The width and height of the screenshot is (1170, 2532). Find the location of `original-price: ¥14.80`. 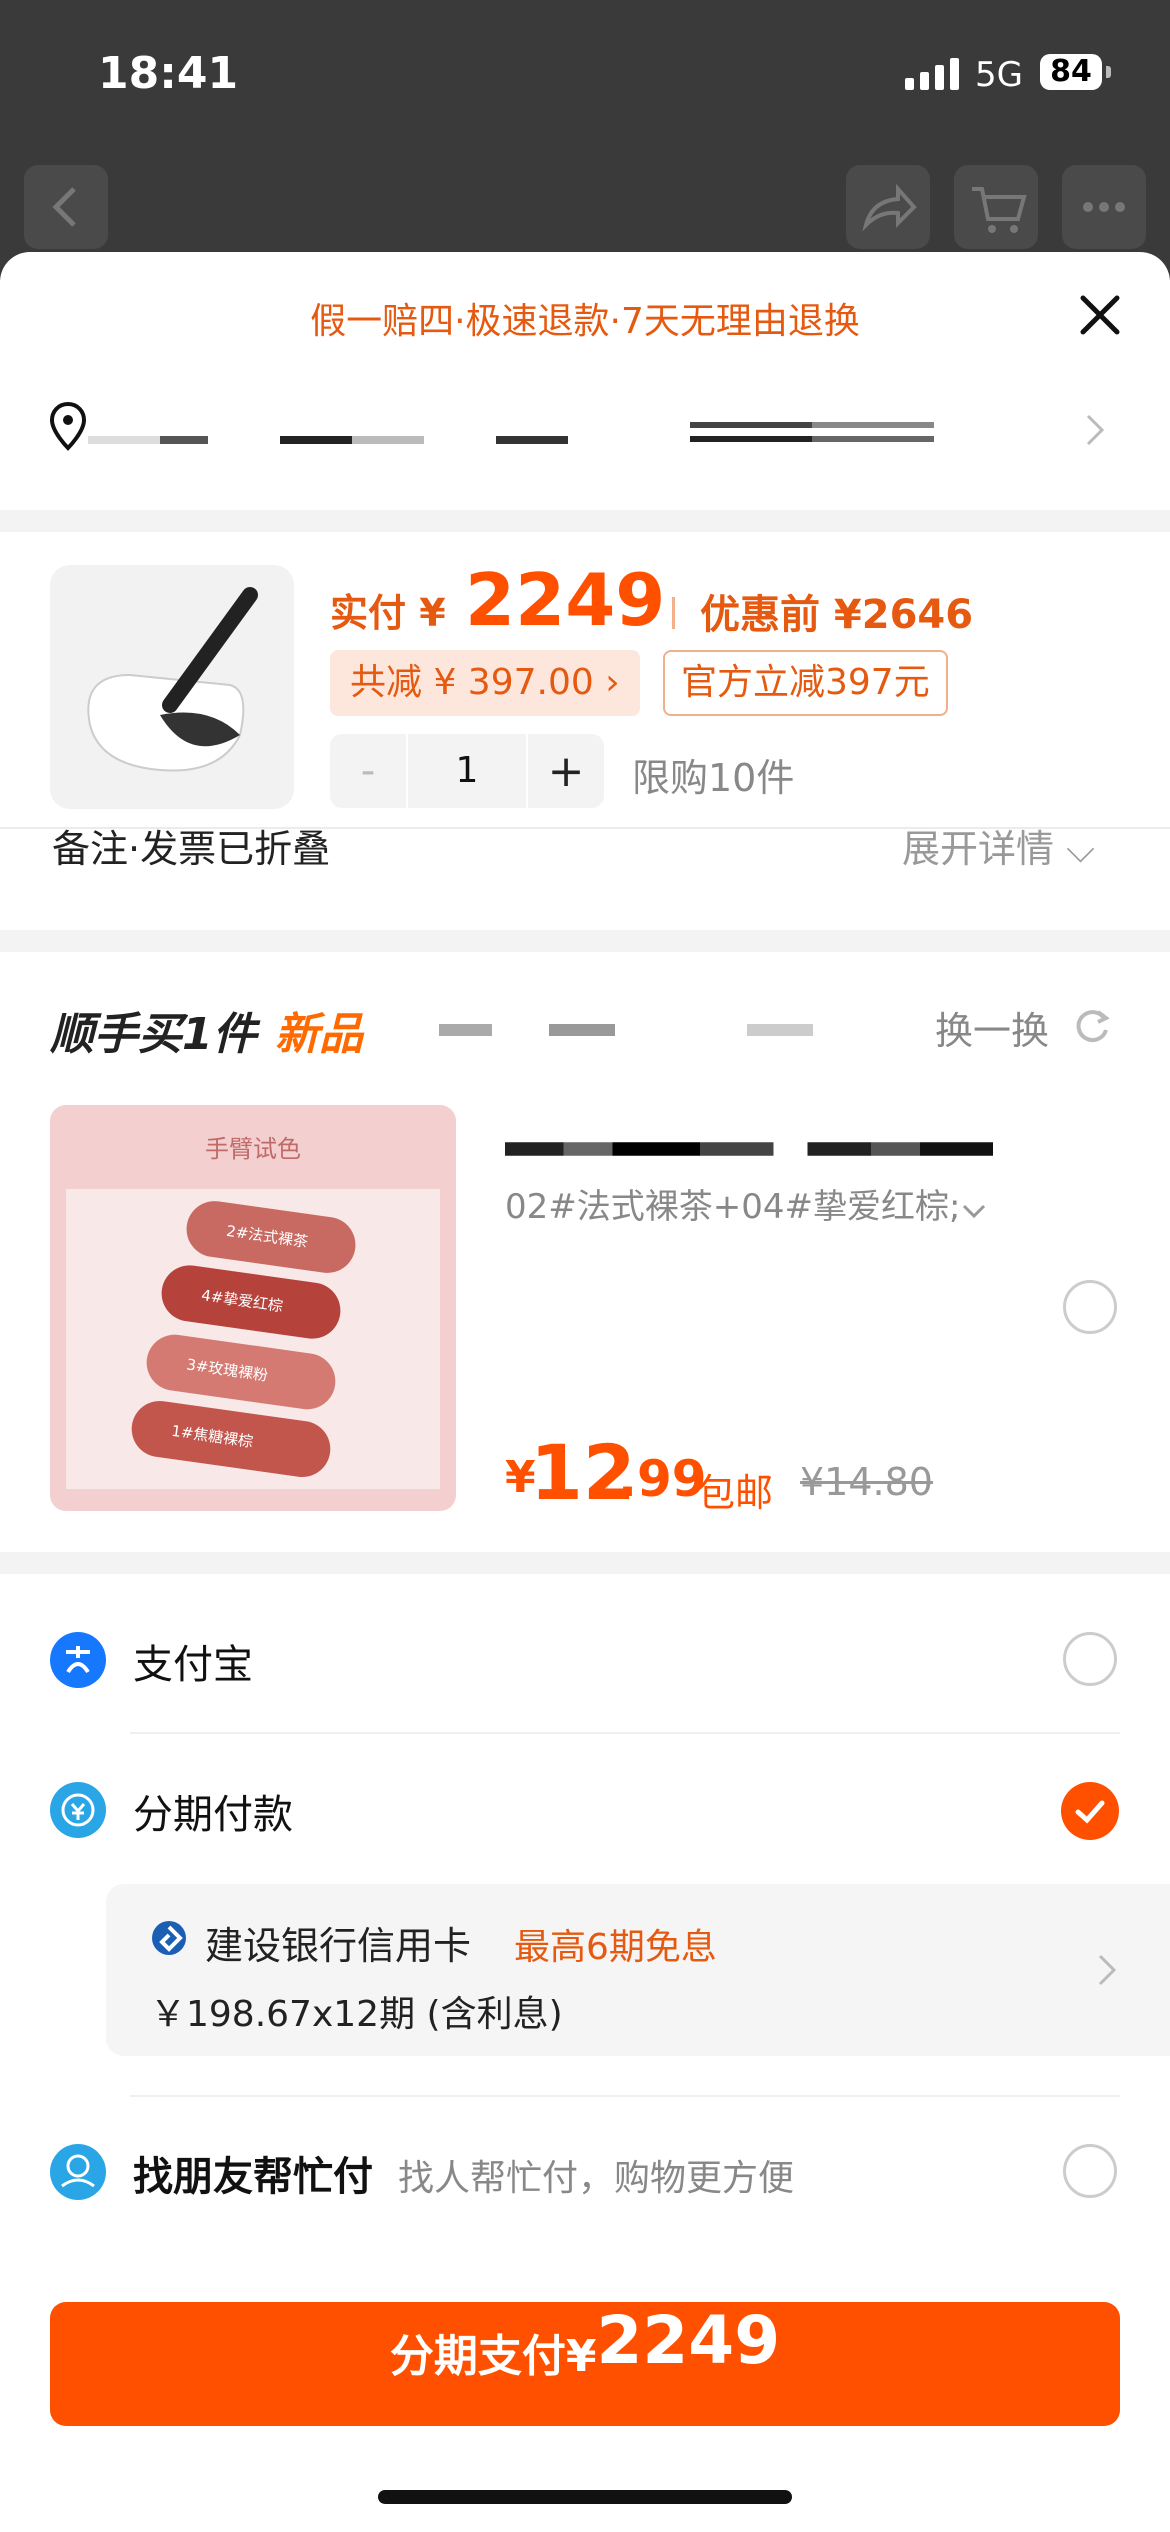

original-price: ¥14.80 is located at coordinates (866, 1482).